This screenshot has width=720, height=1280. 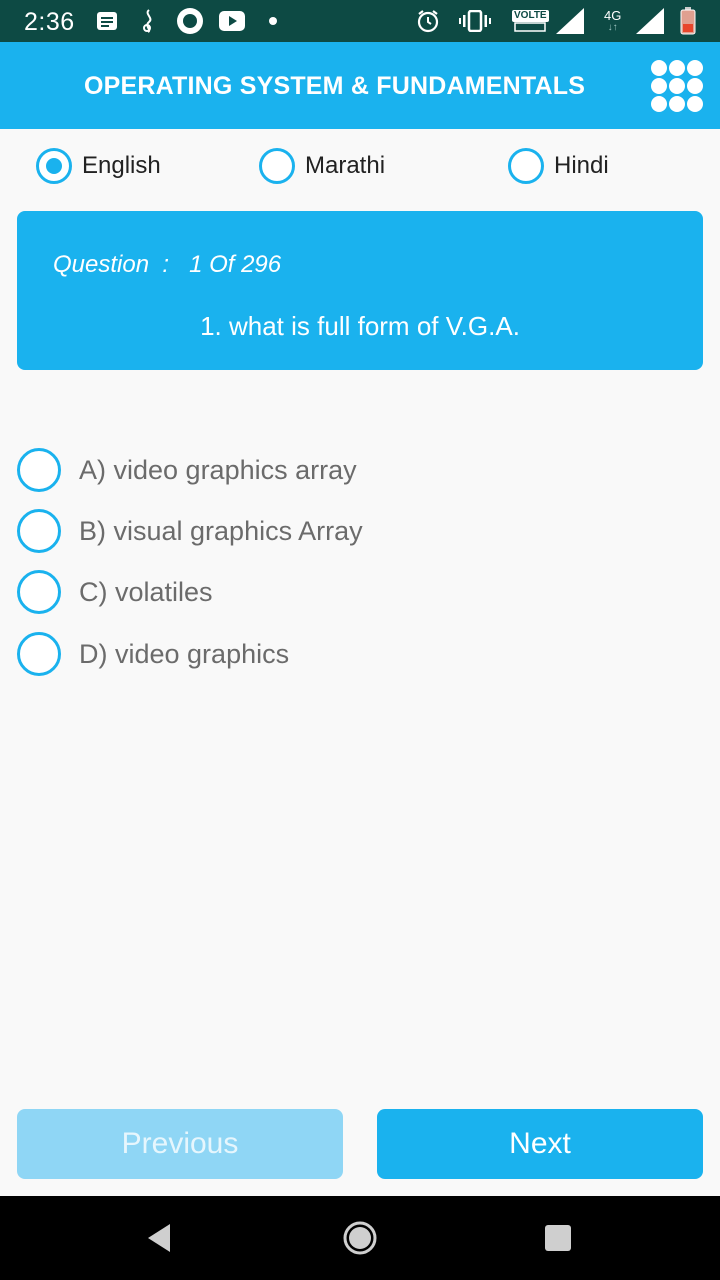 I want to click on language-option-marathi: Marathi, so click(x=322, y=166).